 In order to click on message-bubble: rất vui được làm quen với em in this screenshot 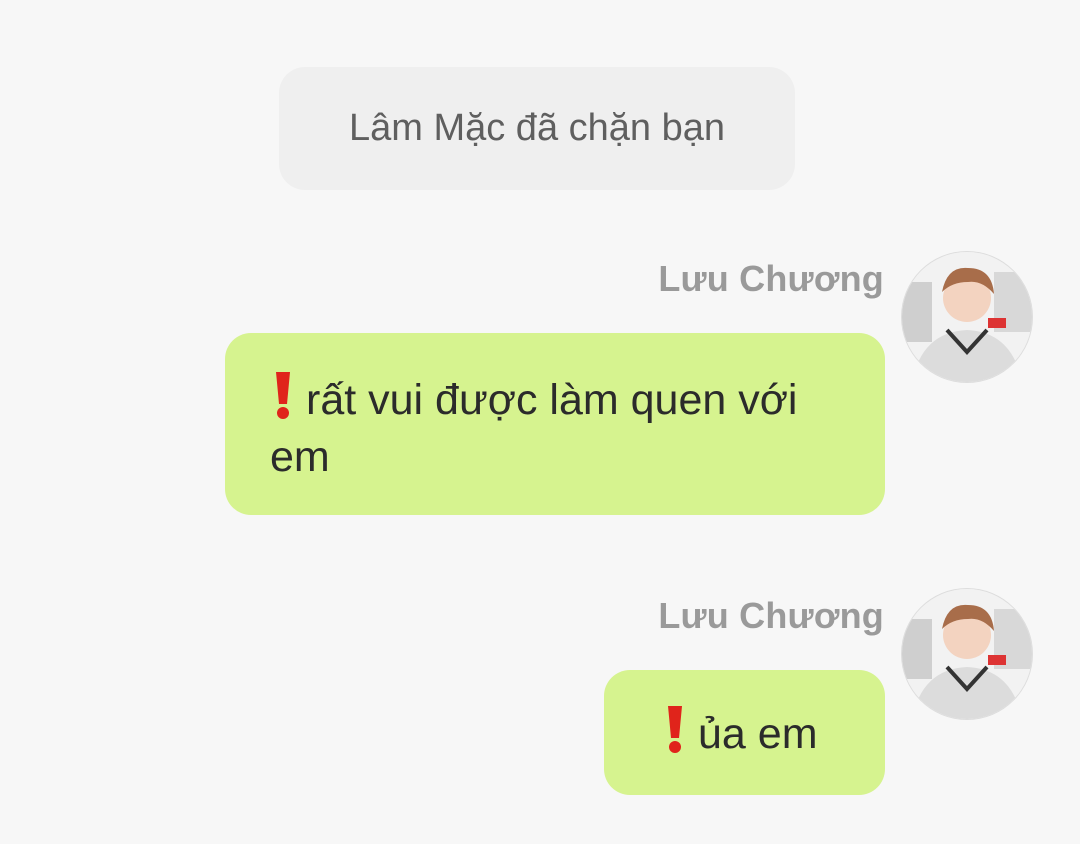, I will do `click(555, 424)`.